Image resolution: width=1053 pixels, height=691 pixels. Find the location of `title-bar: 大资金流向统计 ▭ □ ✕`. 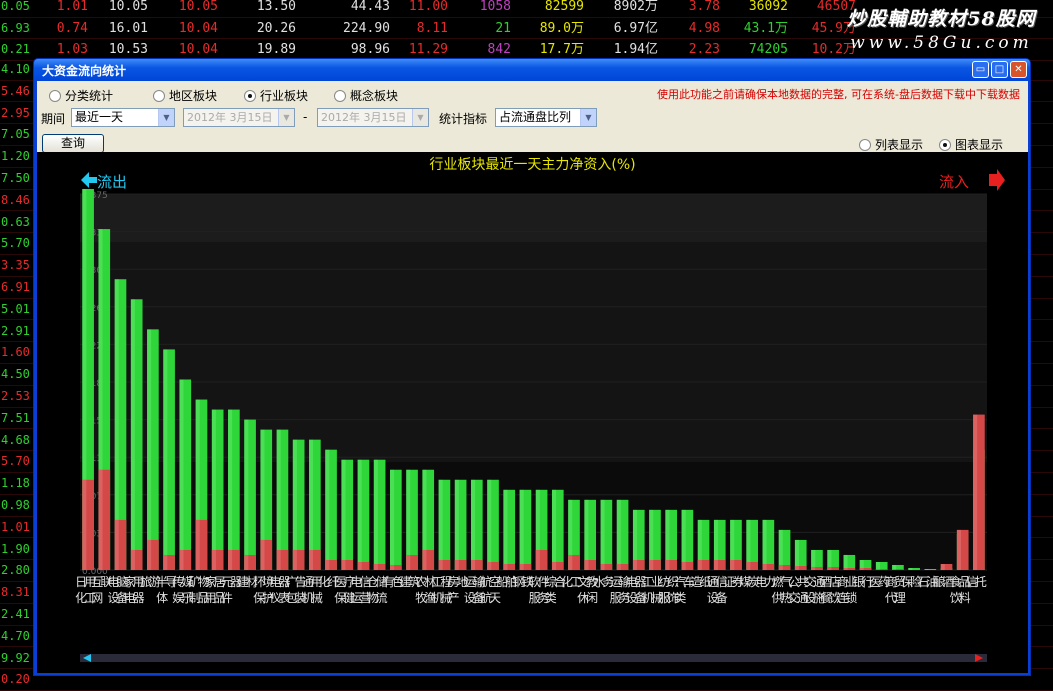

title-bar: 大资金流向统计 ▭ □ ✕ is located at coordinates (532, 70).